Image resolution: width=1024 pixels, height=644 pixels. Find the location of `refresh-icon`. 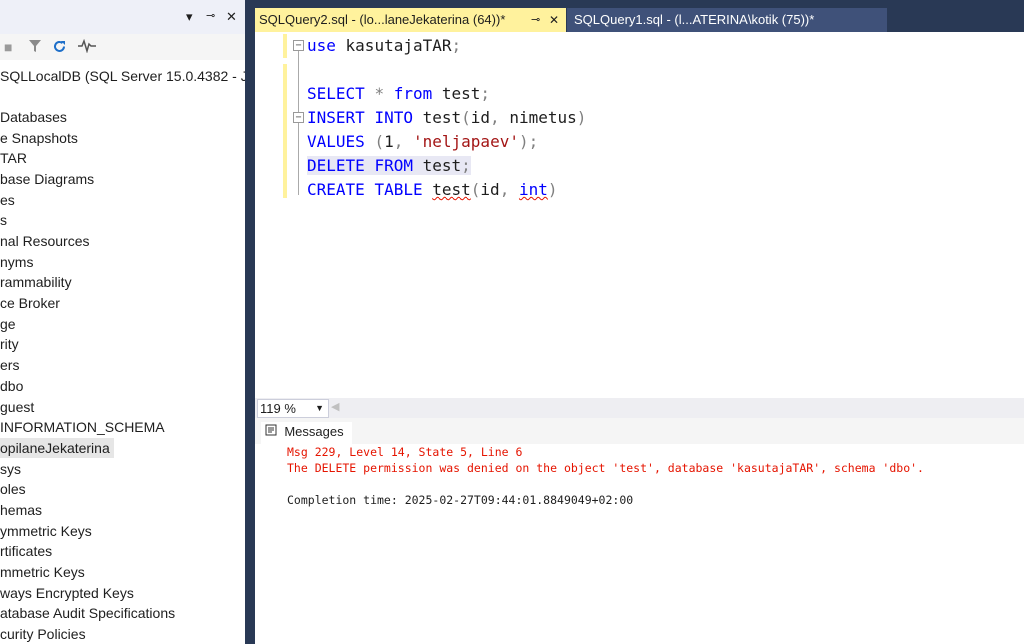

refresh-icon is located at coordinates (59, 48).